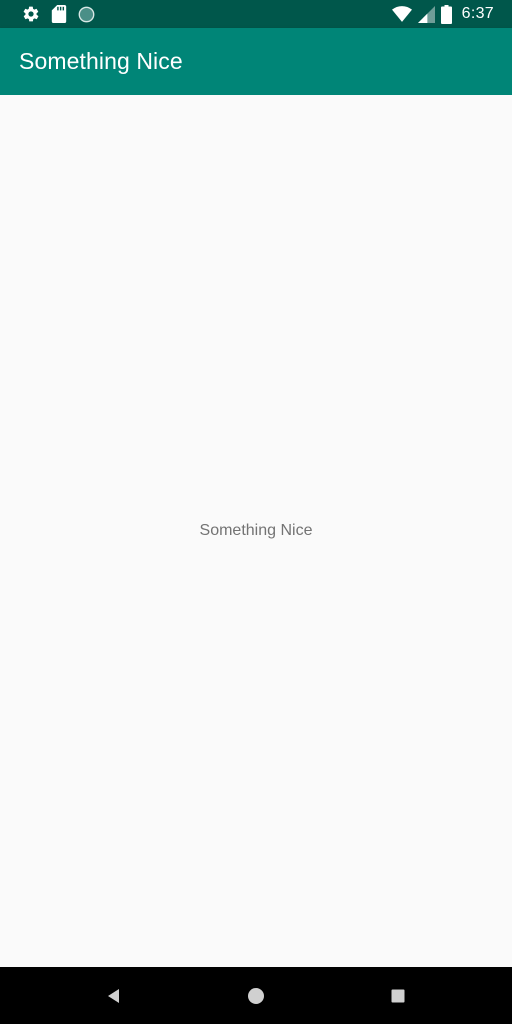  Describe the element at coordinates (101, 61) in the screenshot. I see `app-title: Something Nice` at that location.